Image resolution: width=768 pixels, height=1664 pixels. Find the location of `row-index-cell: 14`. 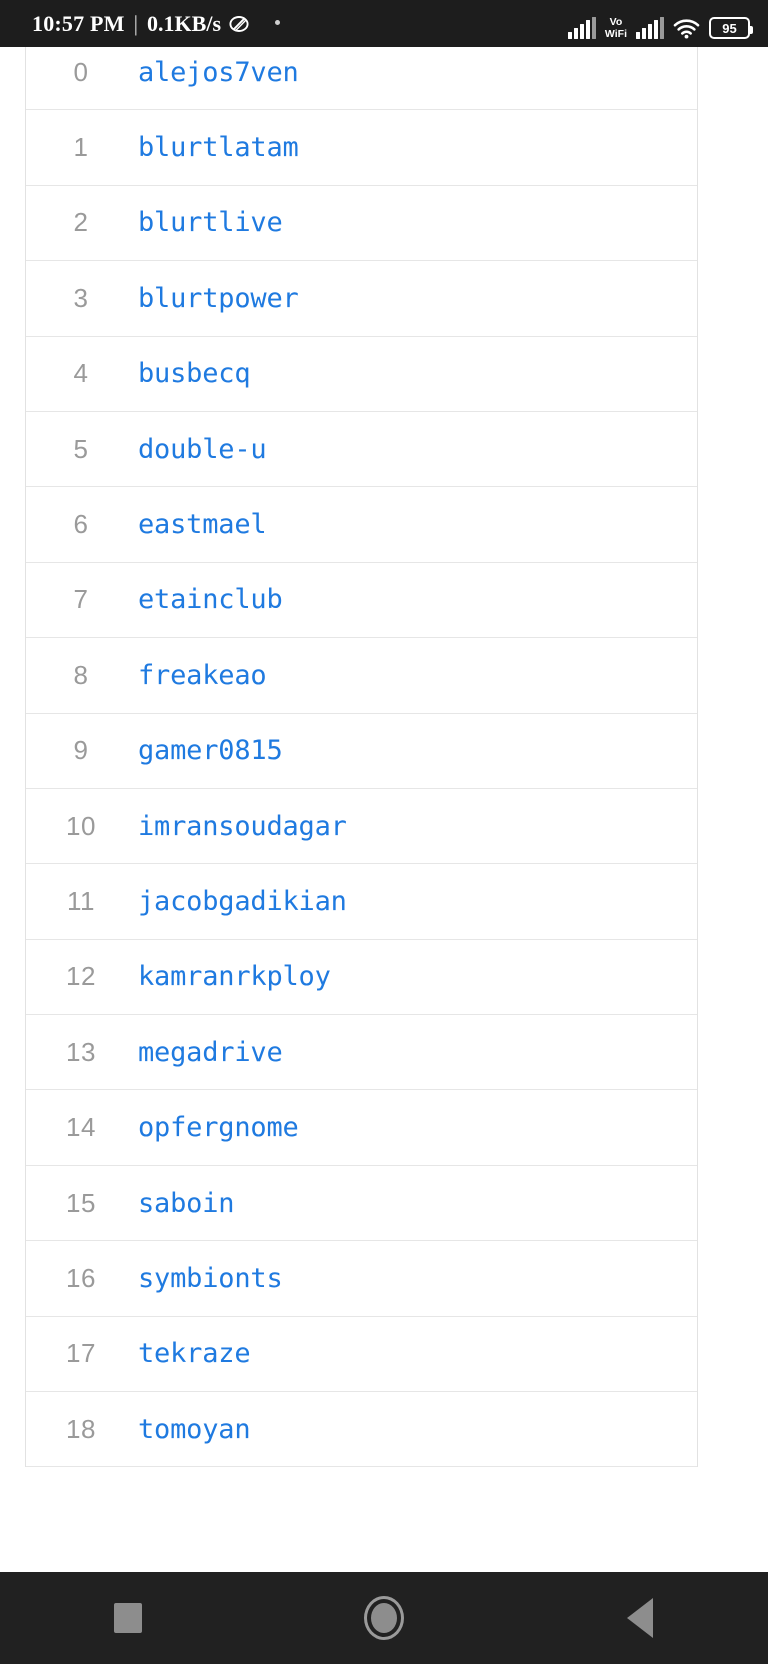

row-index-cell: 14 is located at coordinates (81, 1127).